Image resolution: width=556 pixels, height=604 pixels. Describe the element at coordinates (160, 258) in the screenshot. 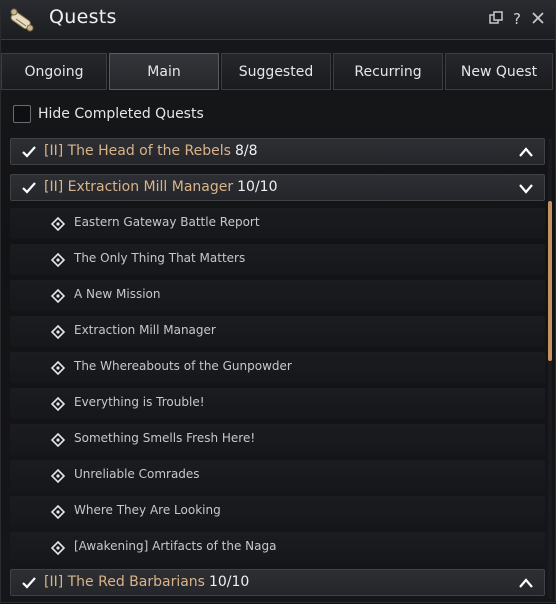

I see `quest-item-label: The Only Thing That Matters` at that location.